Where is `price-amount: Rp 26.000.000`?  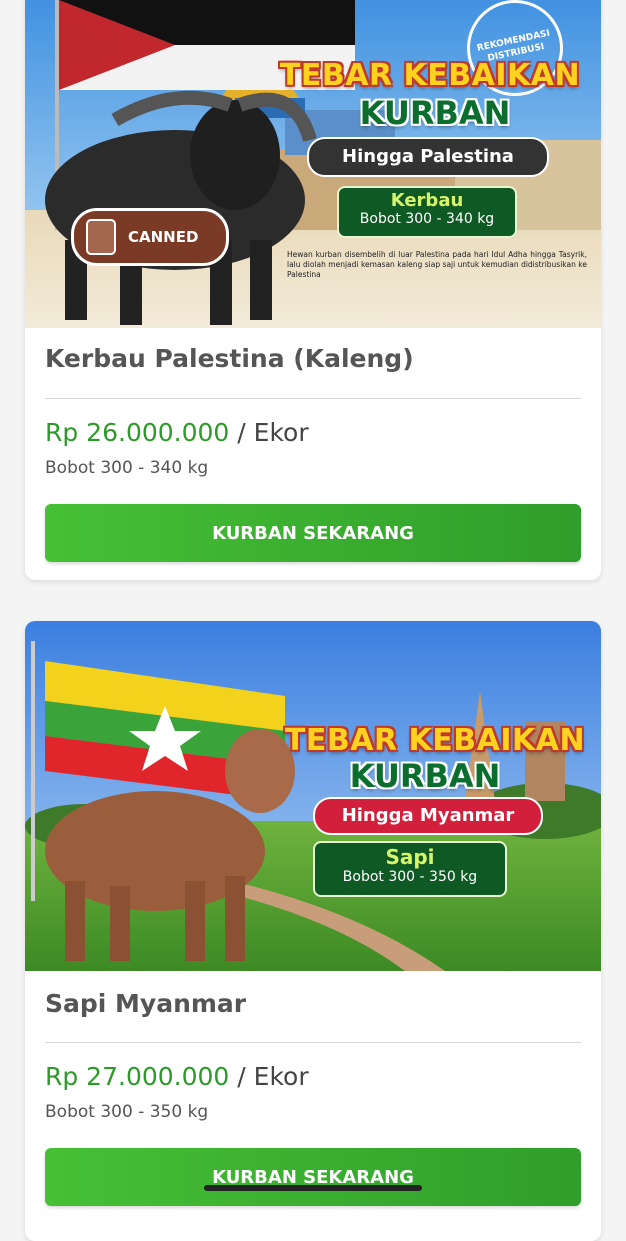
price-amount: Rp 26.000.000 is located at coordinates (137, 432).